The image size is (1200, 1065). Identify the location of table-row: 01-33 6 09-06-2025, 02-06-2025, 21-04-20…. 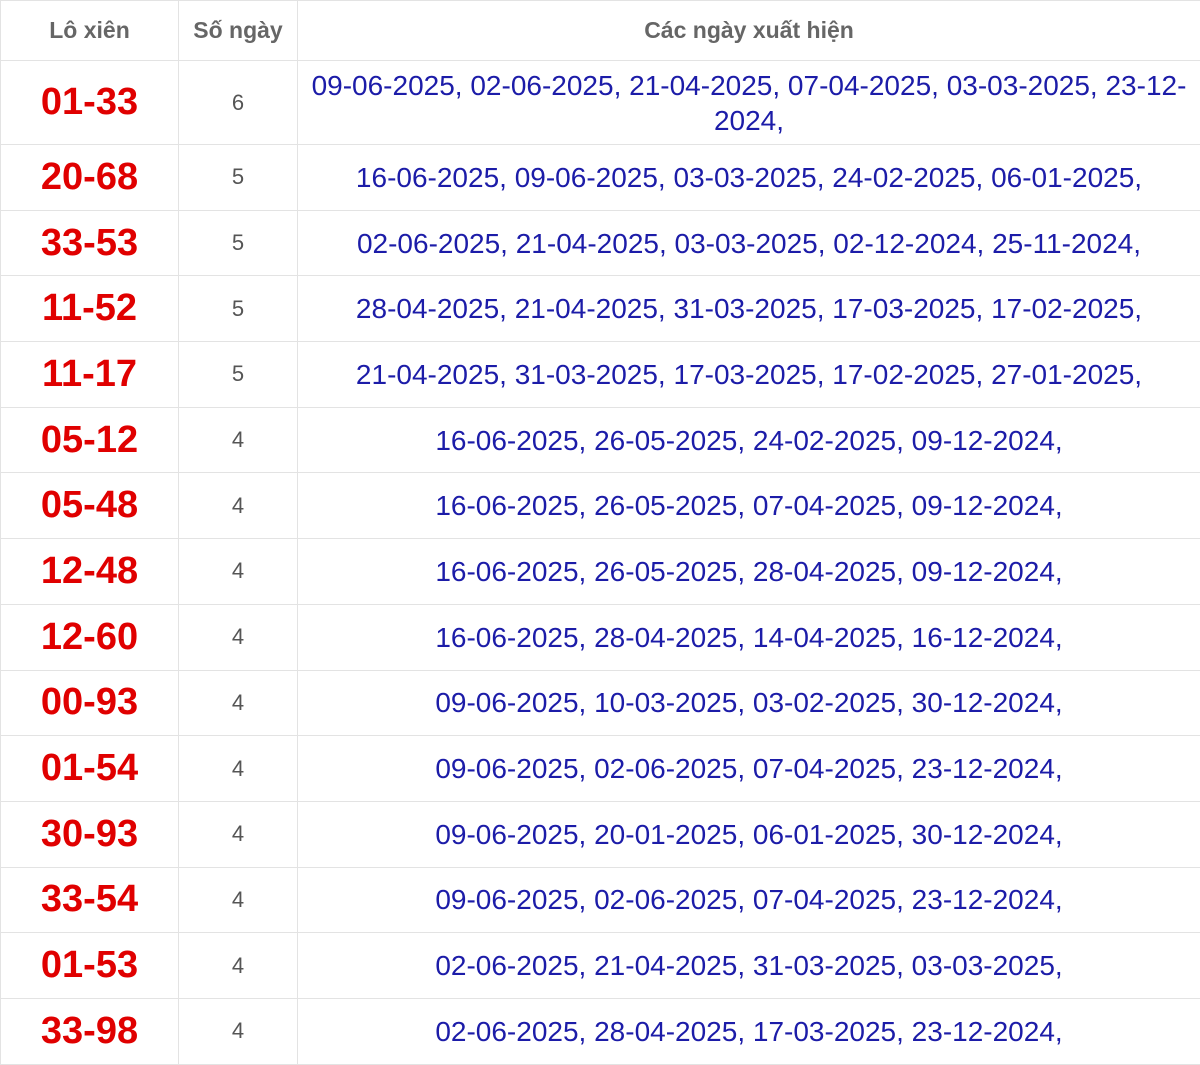
(600, 103).